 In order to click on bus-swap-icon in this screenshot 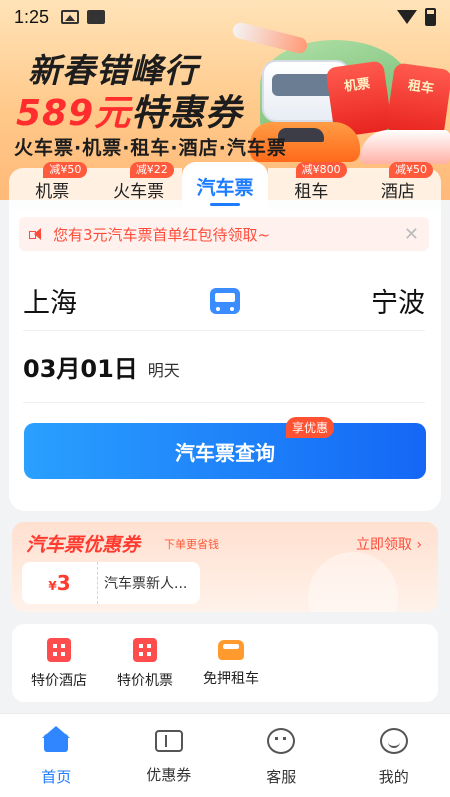, I will do `click(225, 301)`.